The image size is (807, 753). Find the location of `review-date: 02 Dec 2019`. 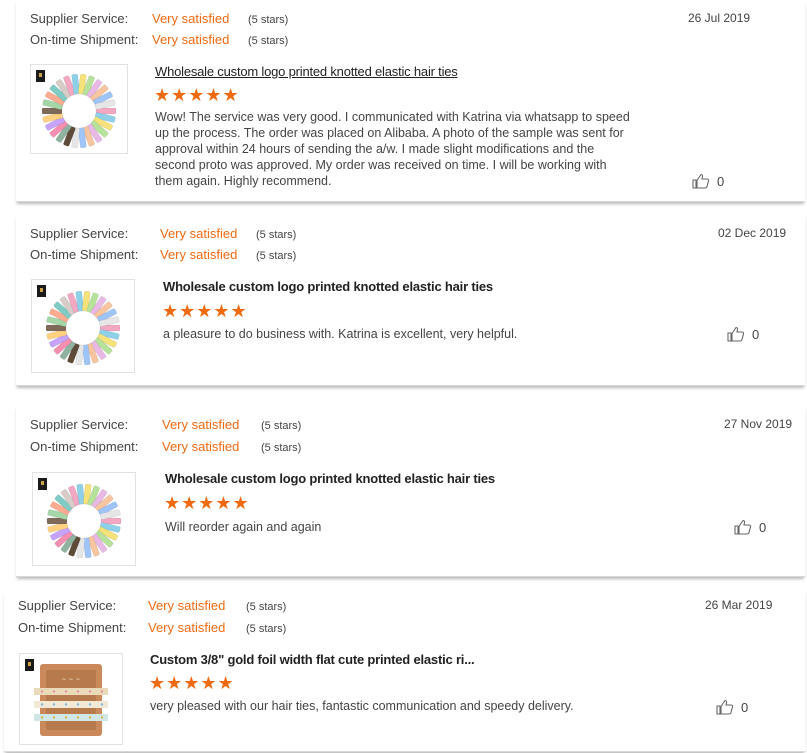

review-date: 02 Dec 2019 is located at coordinates (752, 233).